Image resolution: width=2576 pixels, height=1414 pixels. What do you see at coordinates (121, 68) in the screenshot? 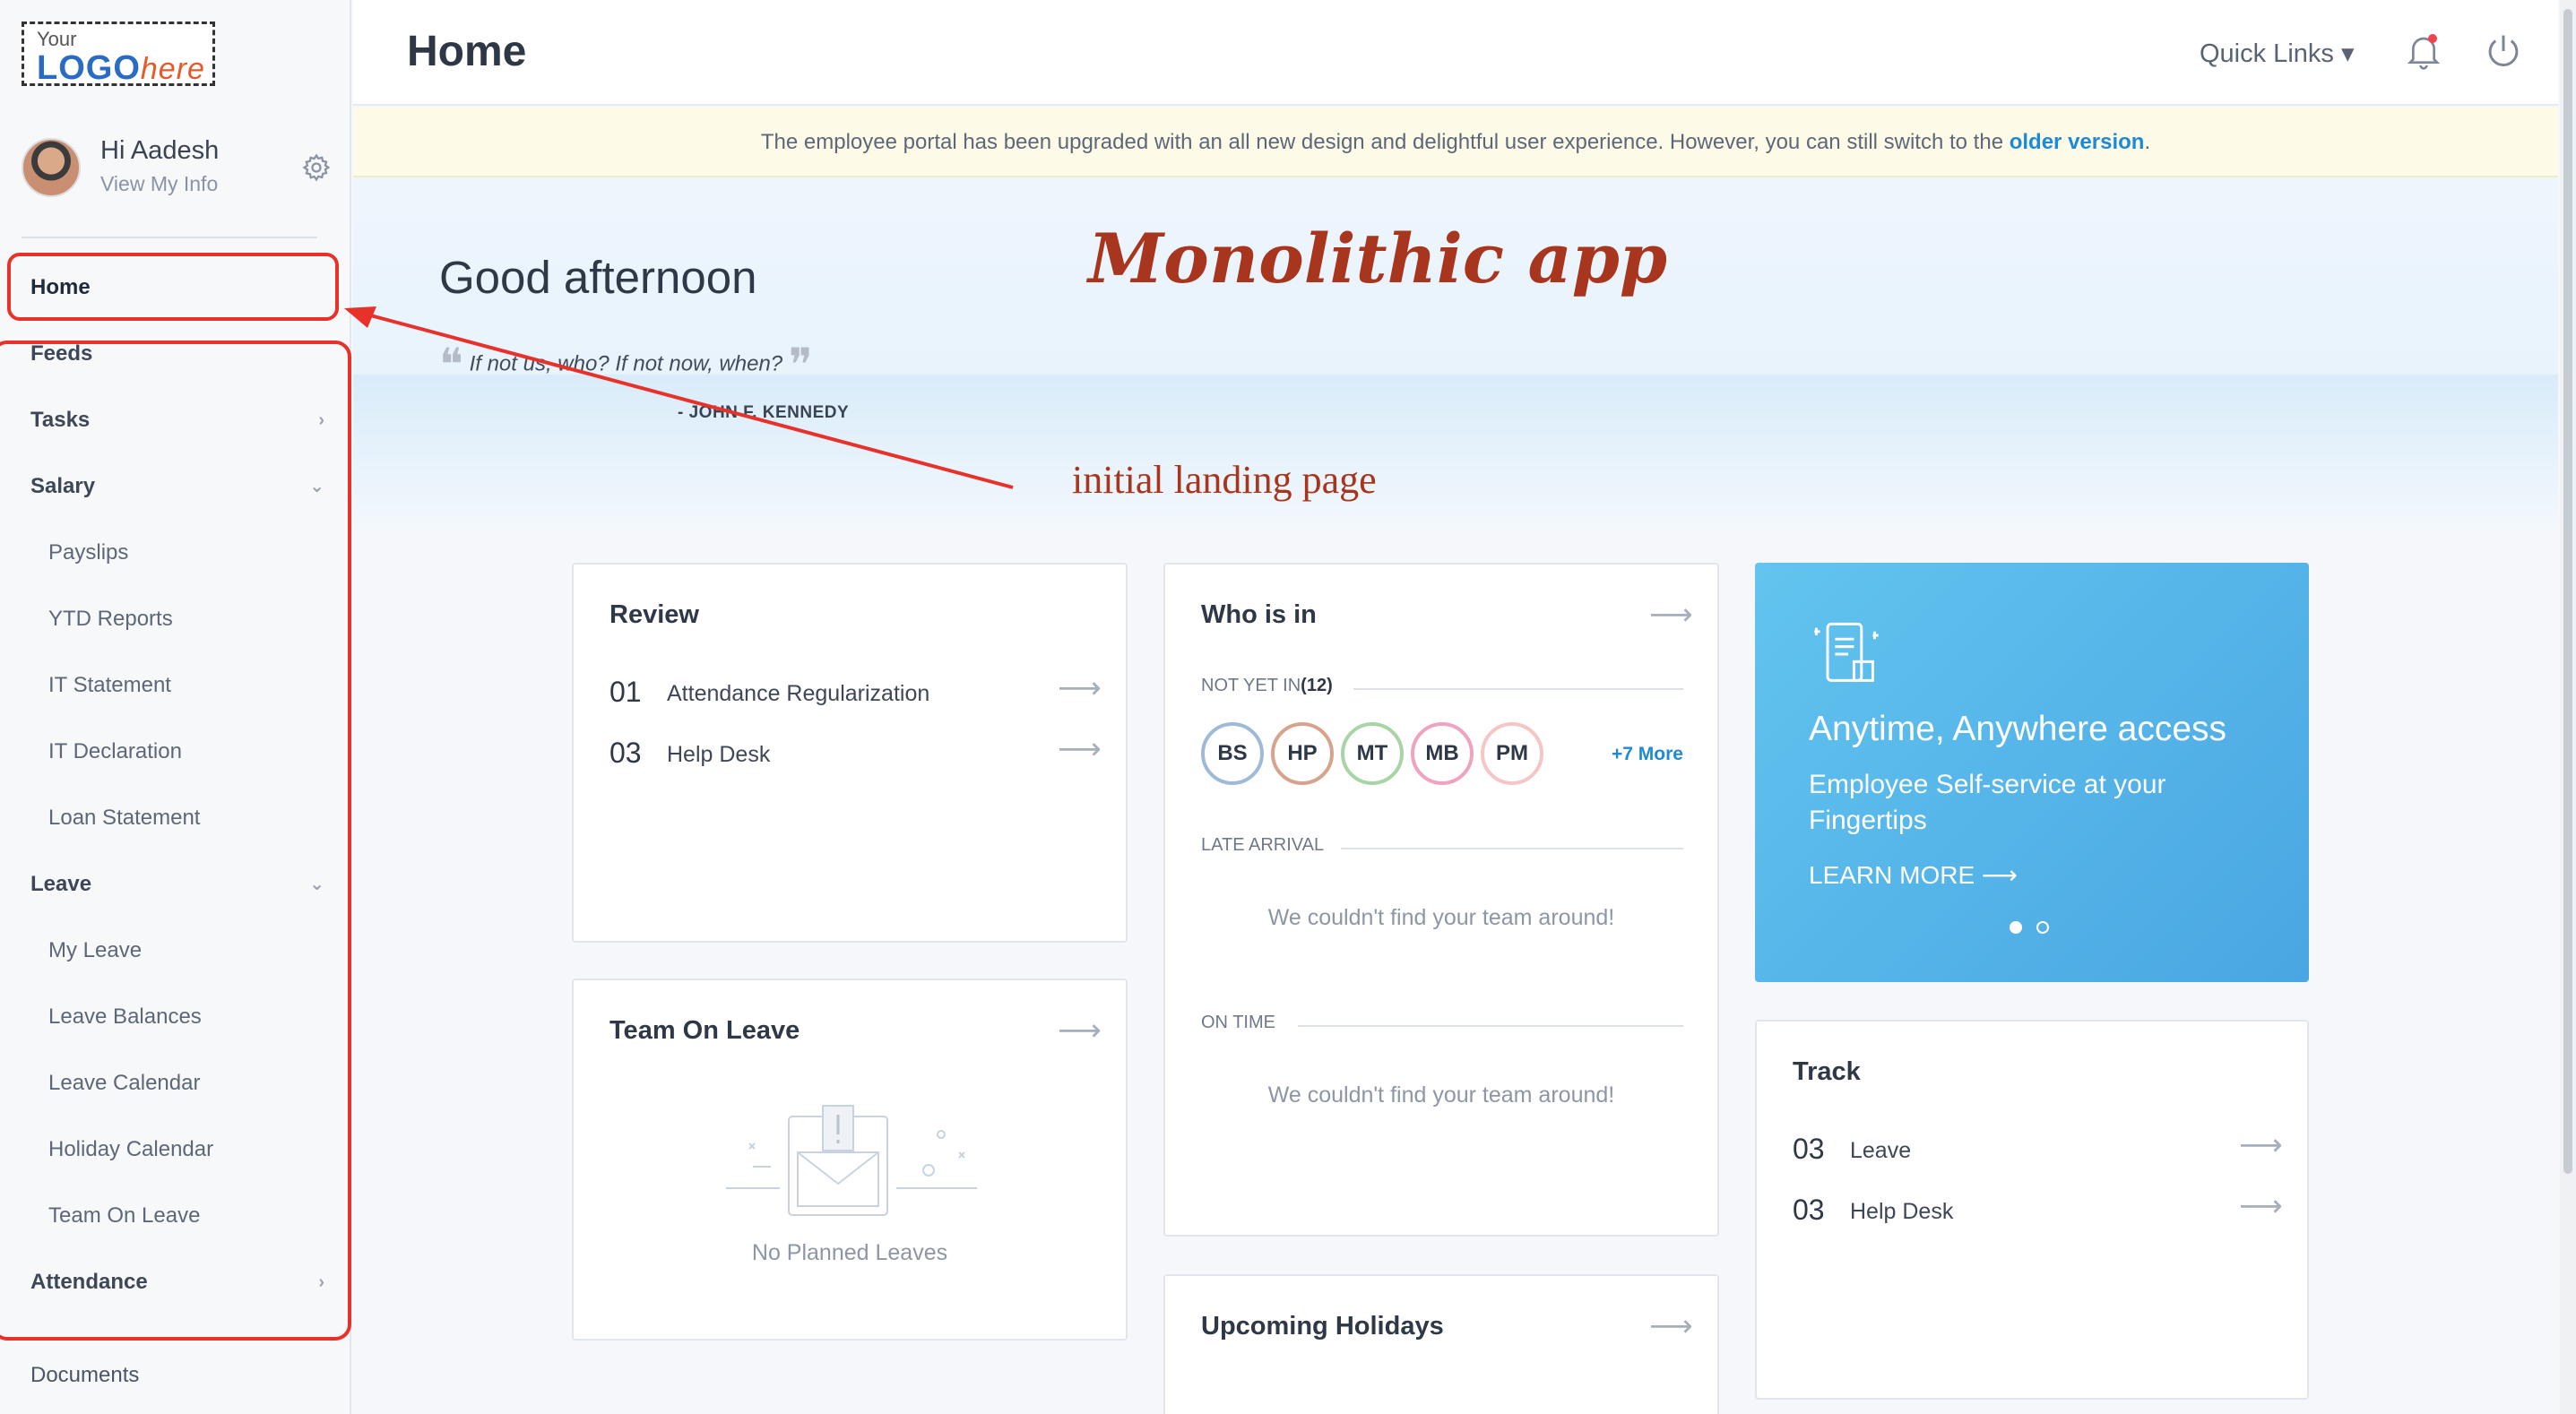
I see `logo-line2: LOGOhere` at bounding box center [121, 68].